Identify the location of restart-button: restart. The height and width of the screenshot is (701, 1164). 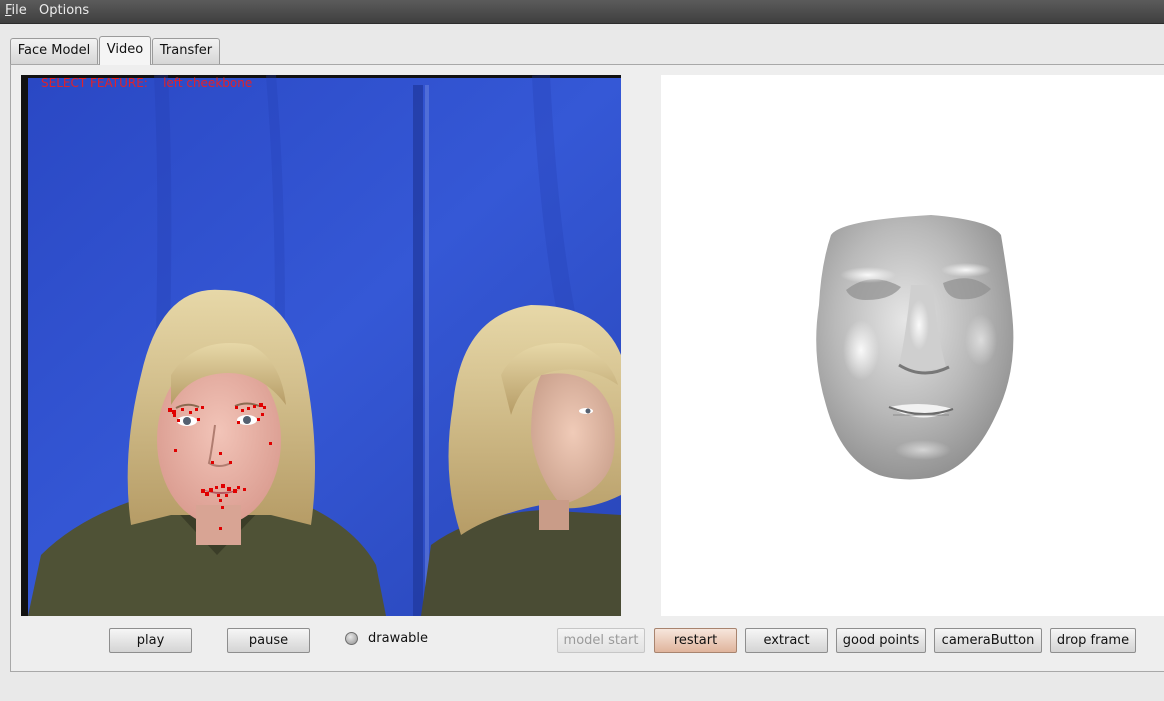
(695, 640).